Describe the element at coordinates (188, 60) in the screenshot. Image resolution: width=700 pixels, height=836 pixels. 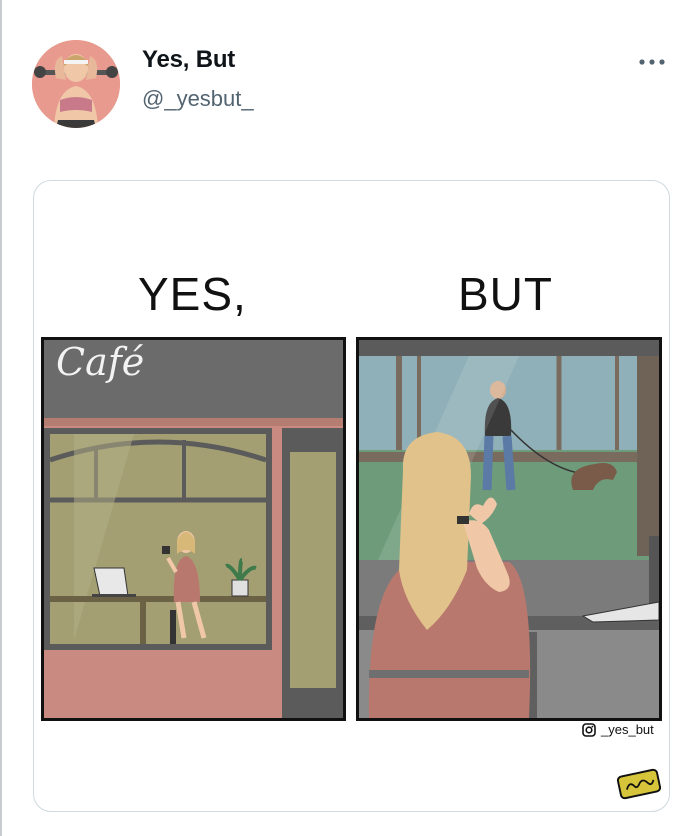
I see `display-name: Yes, But` at that location.